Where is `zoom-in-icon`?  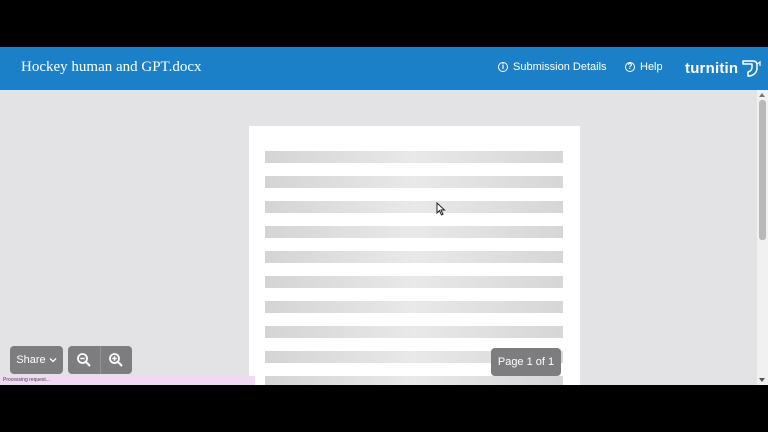 zoom-in-icon is located at coordinates (116, 360).